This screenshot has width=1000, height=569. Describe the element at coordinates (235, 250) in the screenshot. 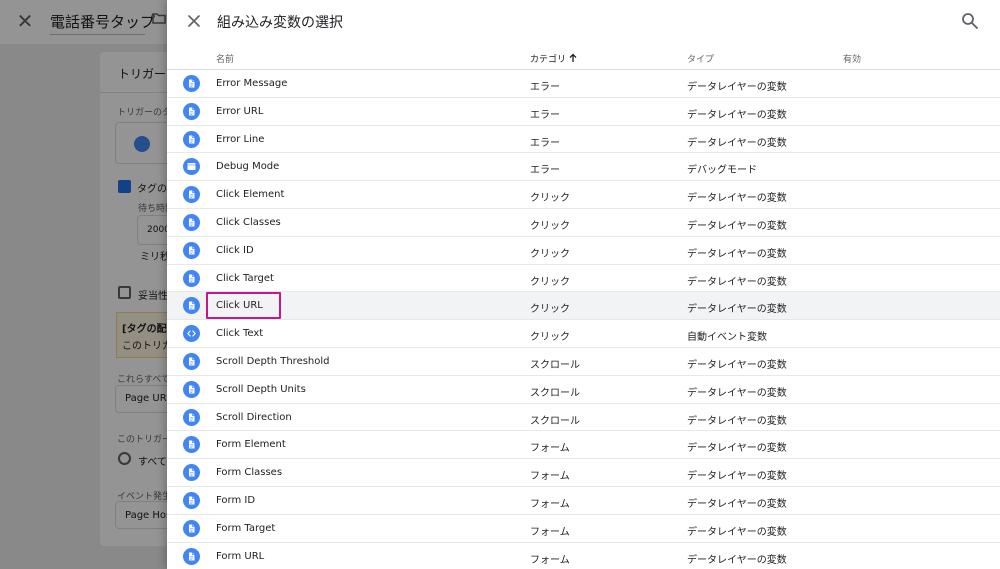

I see `variable-name: Click ID` at that location.